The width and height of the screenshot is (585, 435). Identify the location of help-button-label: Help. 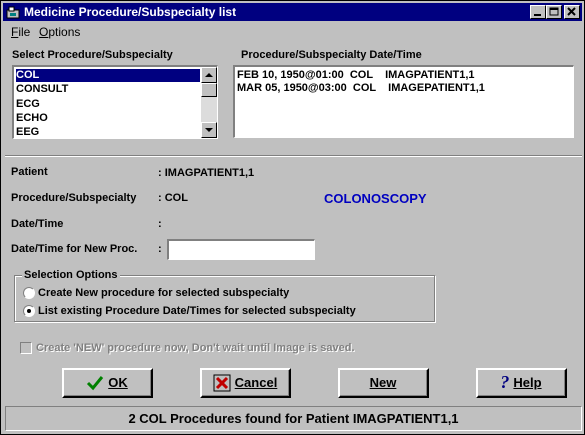
(527, 382).